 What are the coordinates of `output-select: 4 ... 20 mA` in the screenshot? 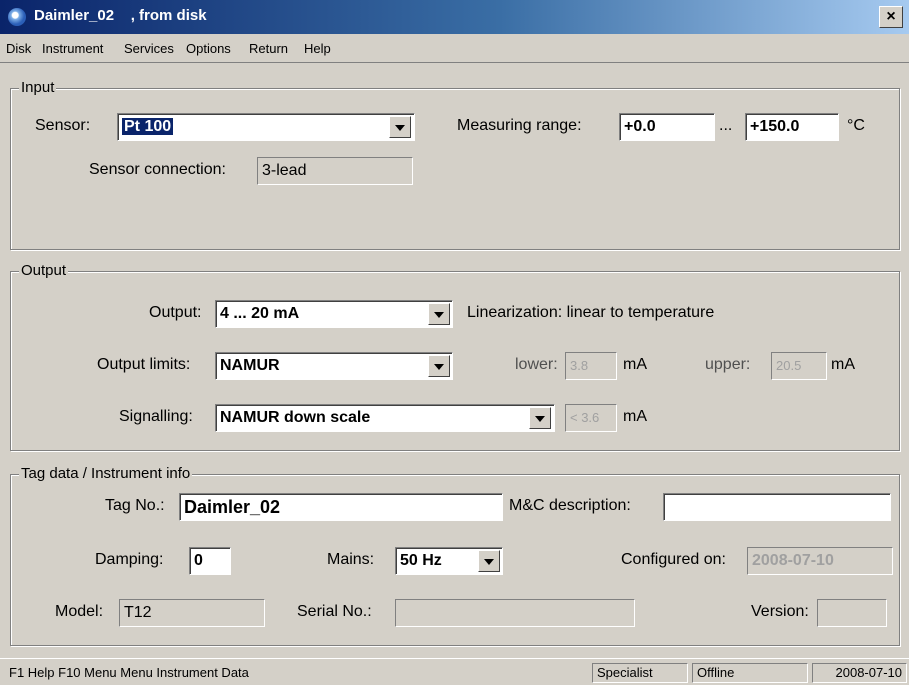 It's located at (334, 314).